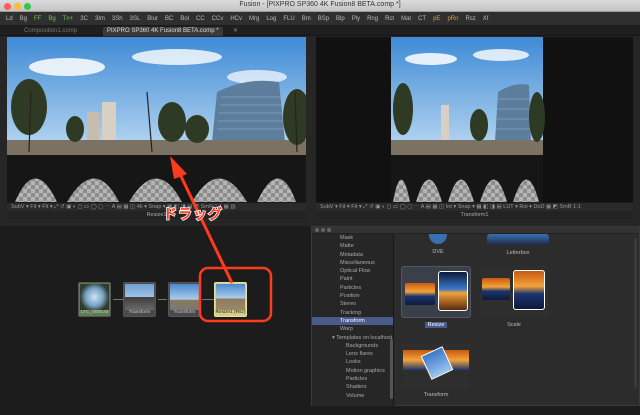 This screenshot has height=415, width=640. Describe the element at coordinates (152, 19) in the screenshot. I see `toolbar-tool-button: Blur` at that location.